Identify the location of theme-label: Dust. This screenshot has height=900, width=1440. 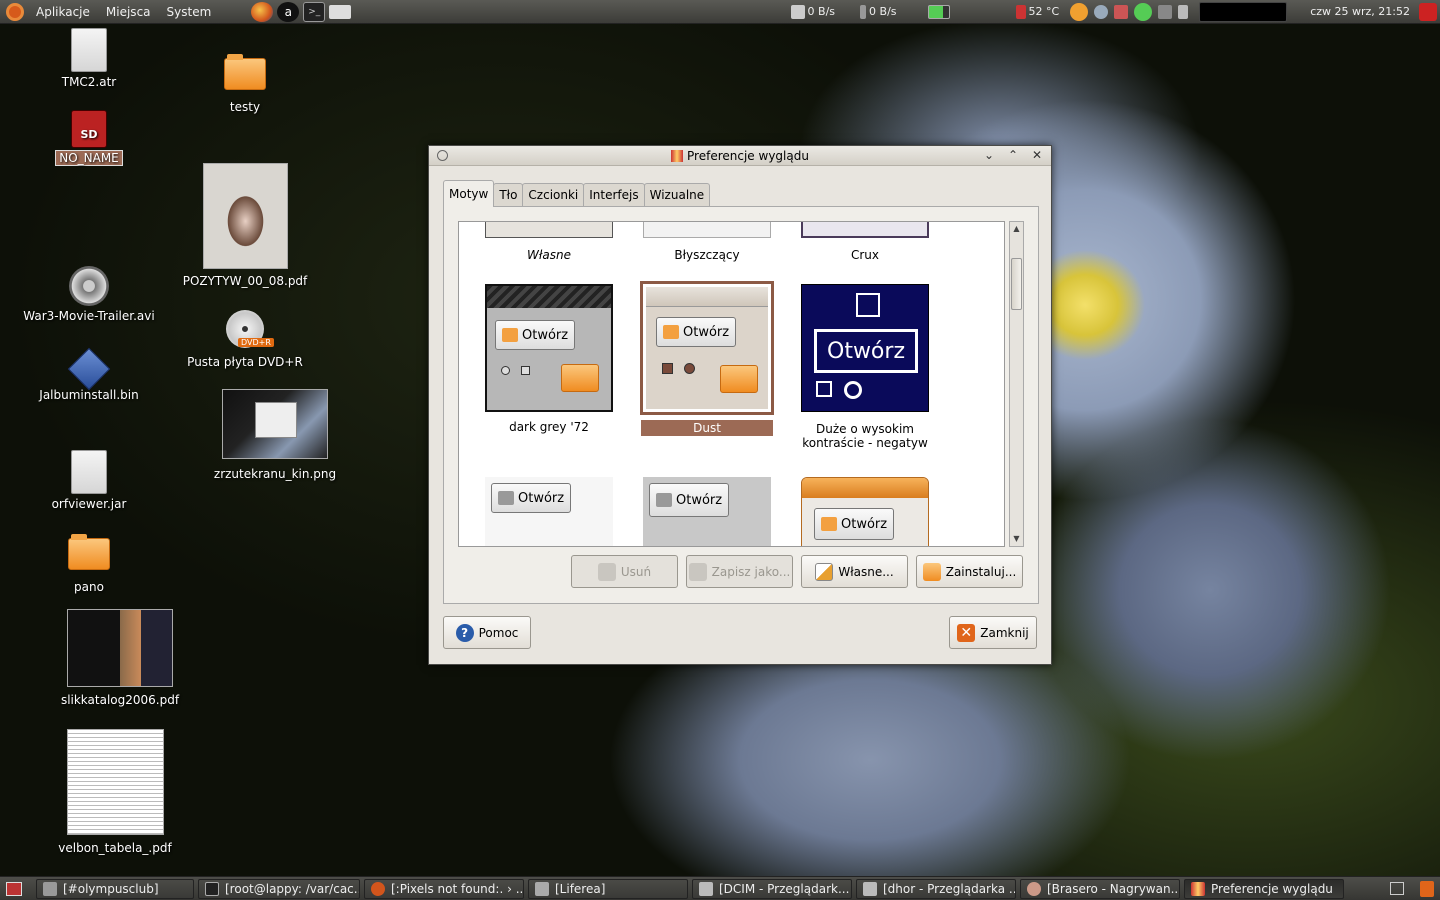
(707, 428).